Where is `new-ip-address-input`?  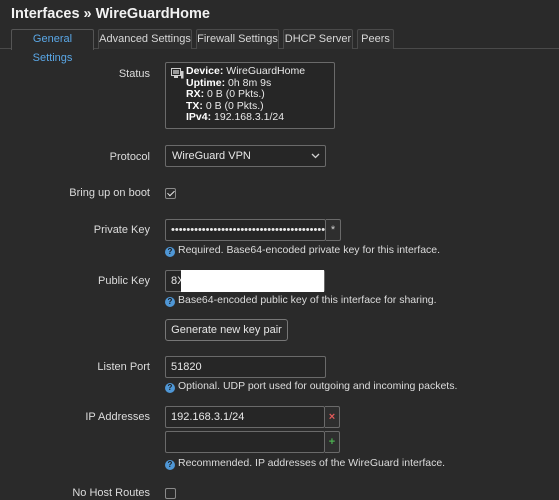 new-ip-address-input is located at coordinates (245, 442).